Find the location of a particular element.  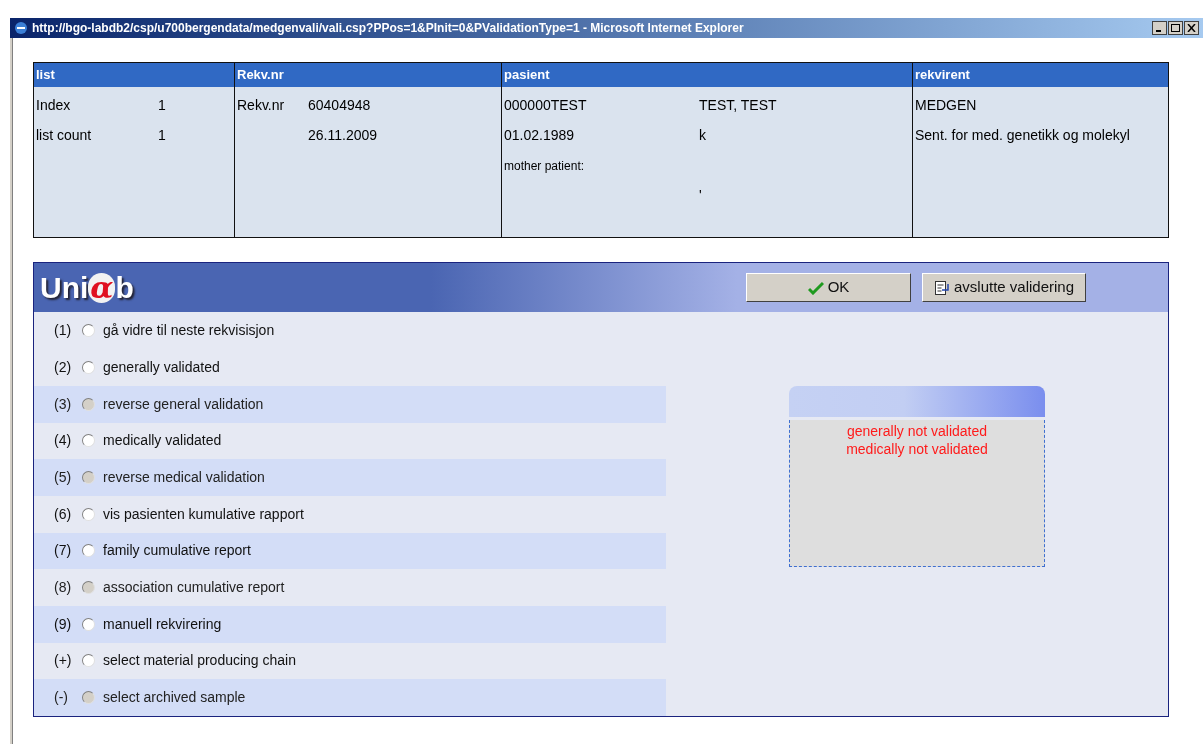

status-message: medically not validated is located at coordinates (917, 449).